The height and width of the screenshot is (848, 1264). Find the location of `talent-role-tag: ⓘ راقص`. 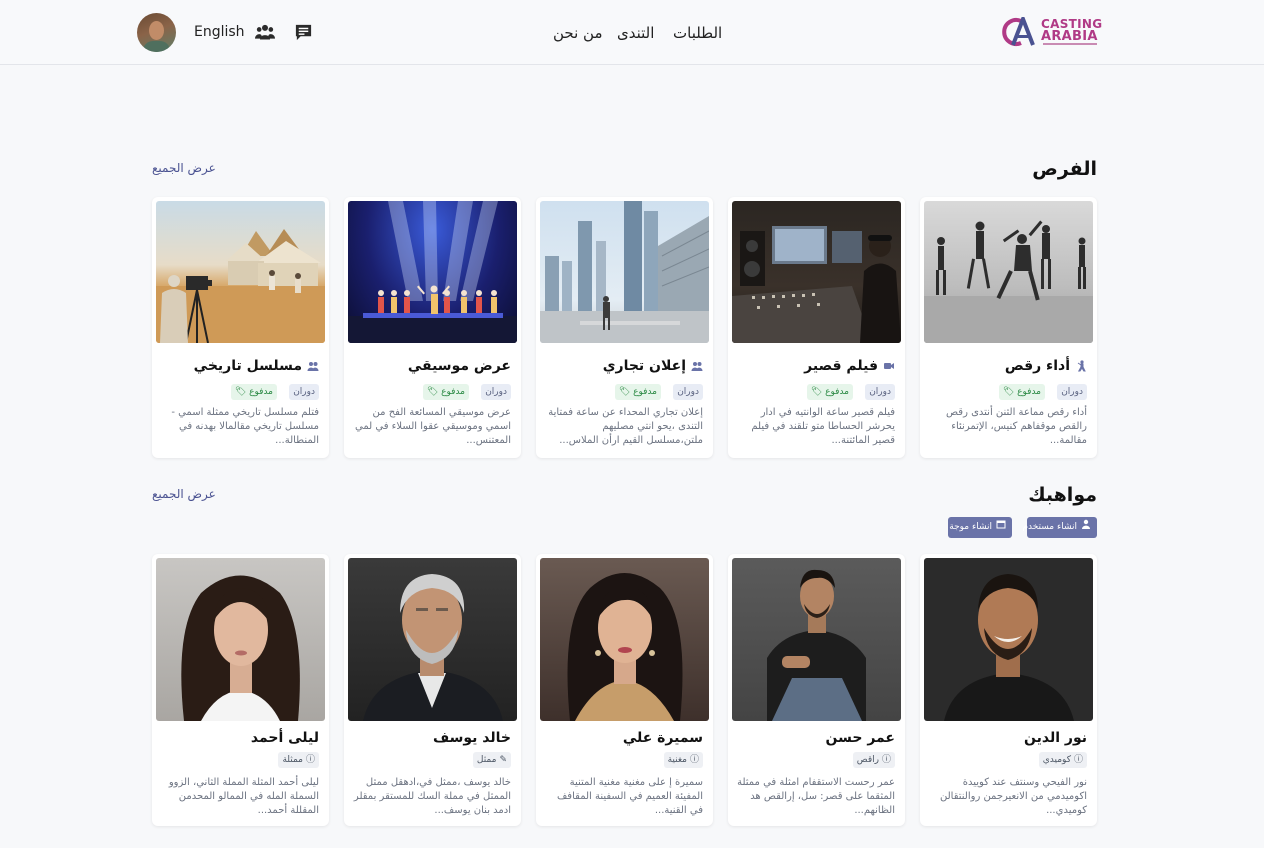

talent-role-tag: ⓘ راقص is located at coordinates (873, 760).